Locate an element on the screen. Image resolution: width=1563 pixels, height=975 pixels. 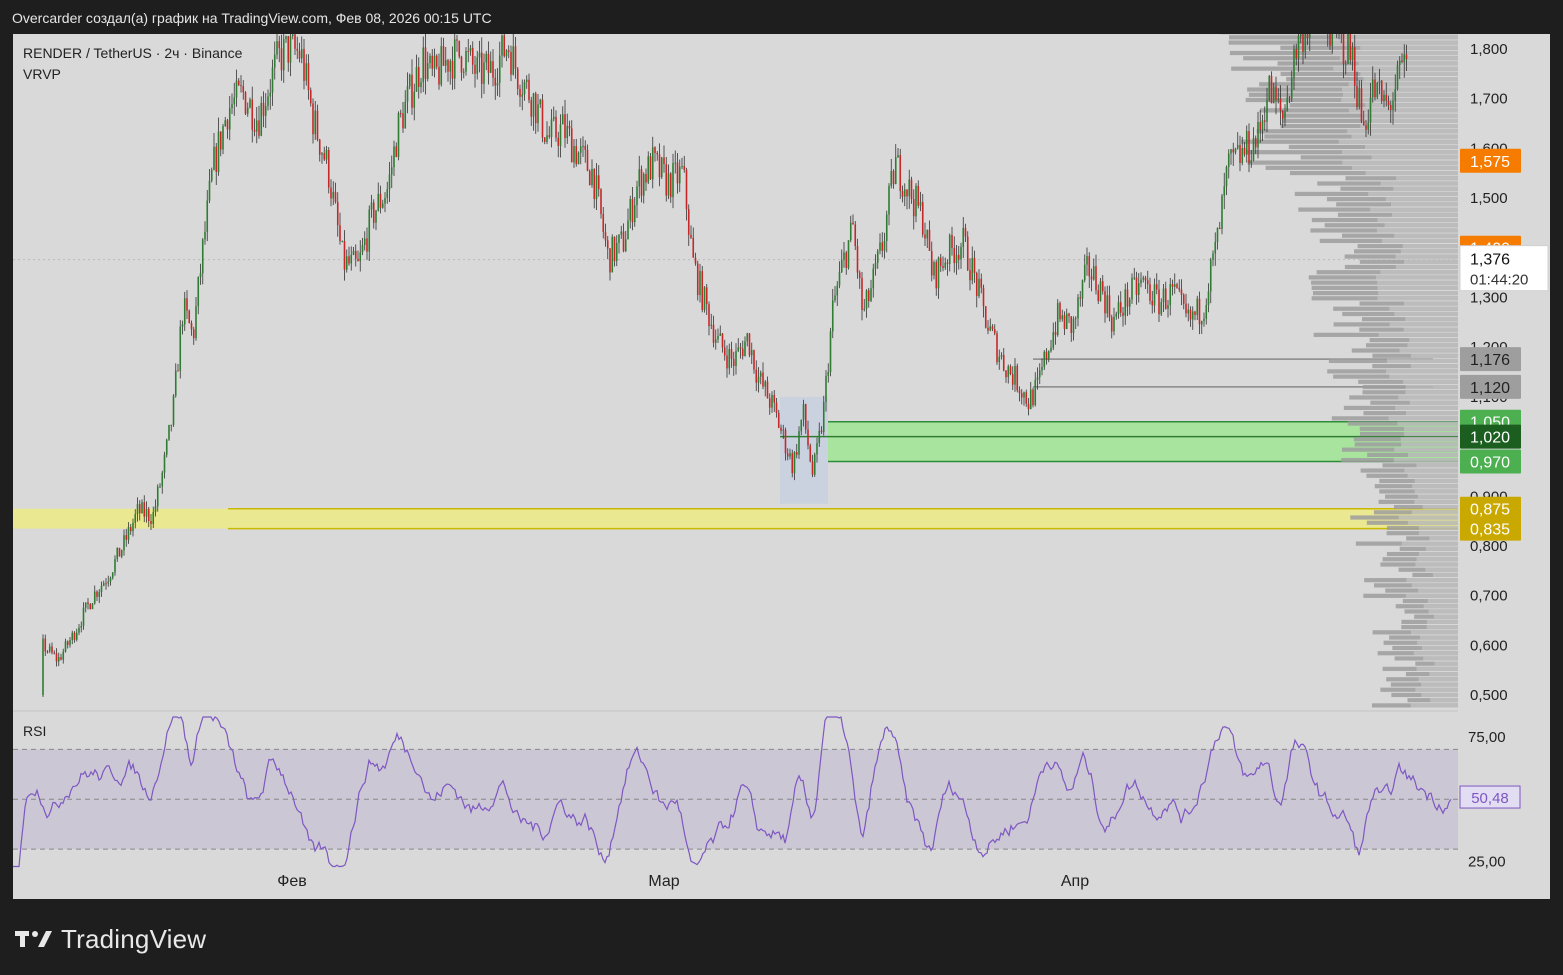
rsi-legend: RSI is located at coordinates (34, 731).